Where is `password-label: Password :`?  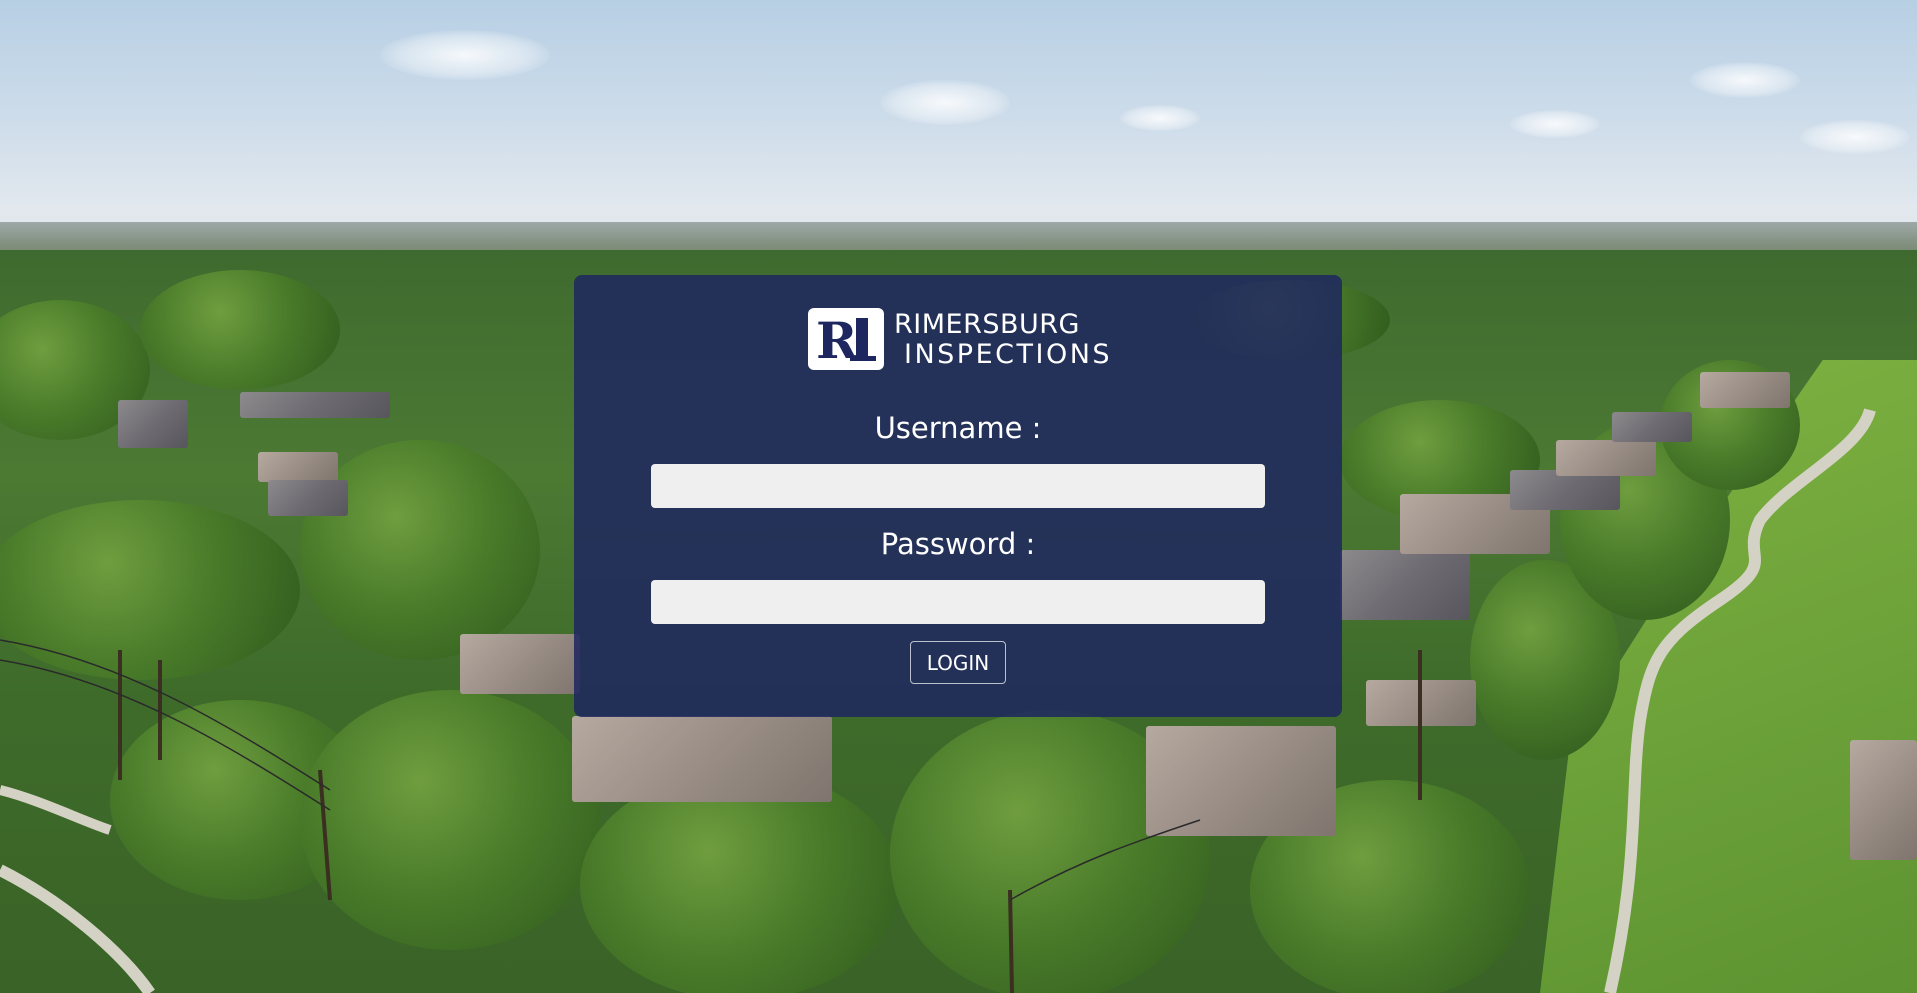 password-label: Password : is located at coordinates (958, 544).